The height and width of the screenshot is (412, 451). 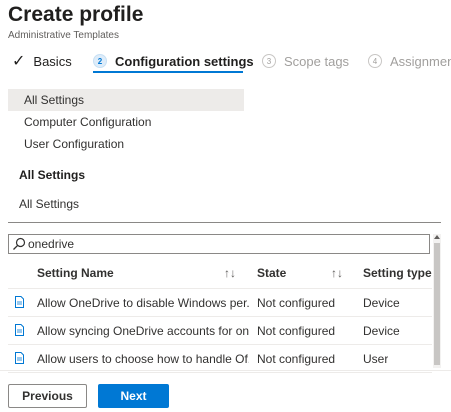 What do you see at coordinates (220, 273) in the screenshot?
I see `table-header: Setting Name ↑↓ State ↑↓ Setting type` at bounding box center [220, 273].